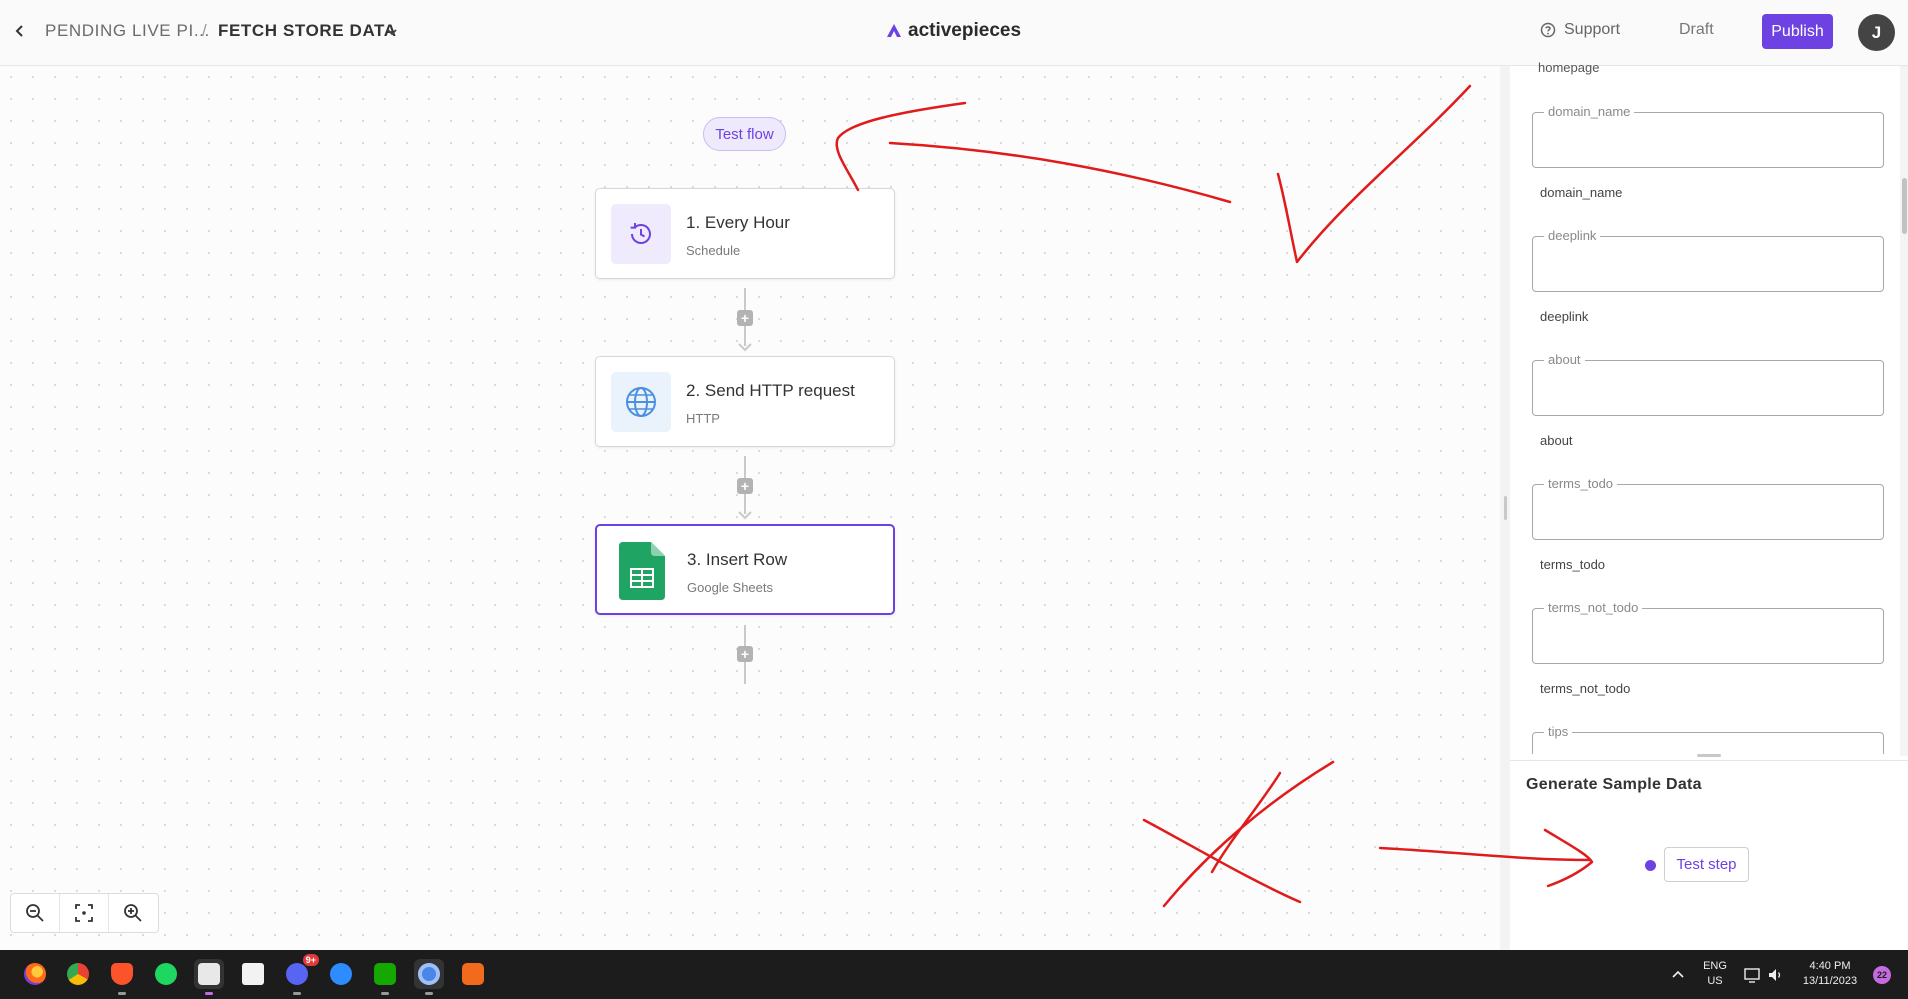 The height and width of the screenshot is (999, 1908). I want to click on field-legend: about, so click(1564, 359).